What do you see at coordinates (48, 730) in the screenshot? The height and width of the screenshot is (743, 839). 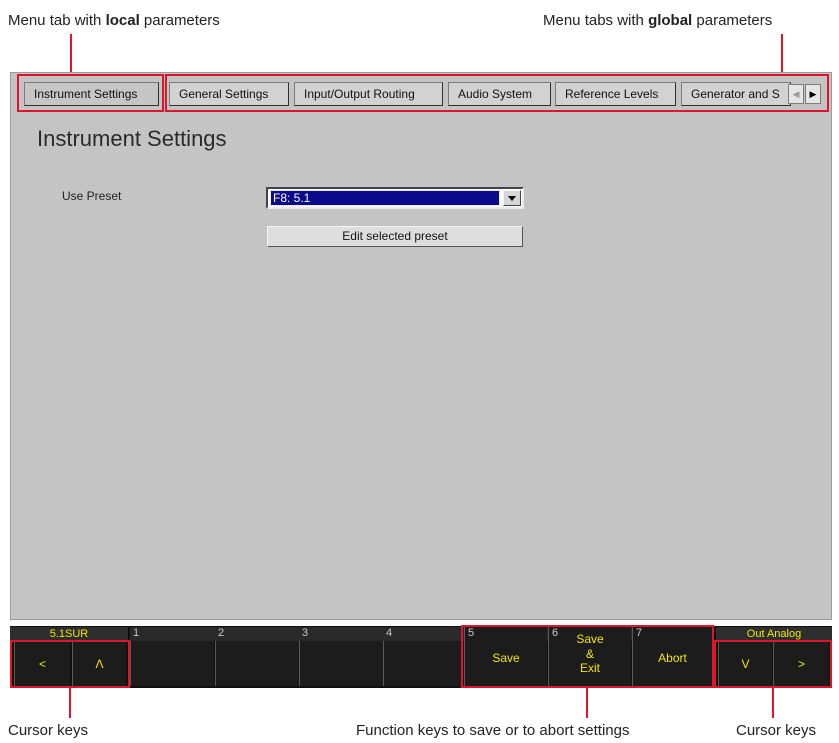 I see `annotation-cursor-keys-left: Cursor keys` at bounding box center [48, 730].